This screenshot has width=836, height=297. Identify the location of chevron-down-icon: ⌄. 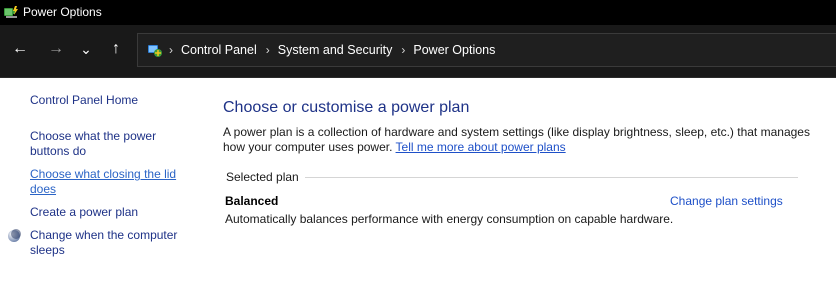
(86, 49).